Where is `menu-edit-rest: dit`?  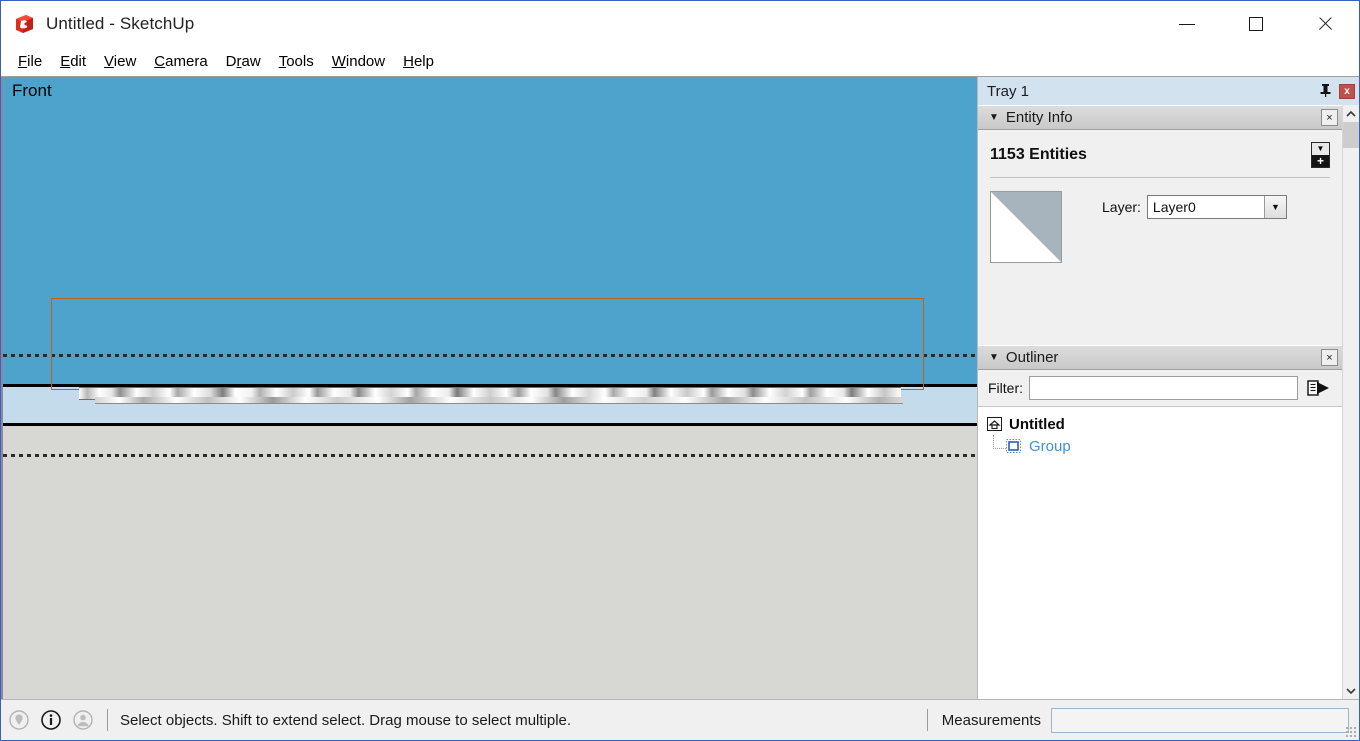 menu-edit-rest: dit is located at coordinates (78, 61).